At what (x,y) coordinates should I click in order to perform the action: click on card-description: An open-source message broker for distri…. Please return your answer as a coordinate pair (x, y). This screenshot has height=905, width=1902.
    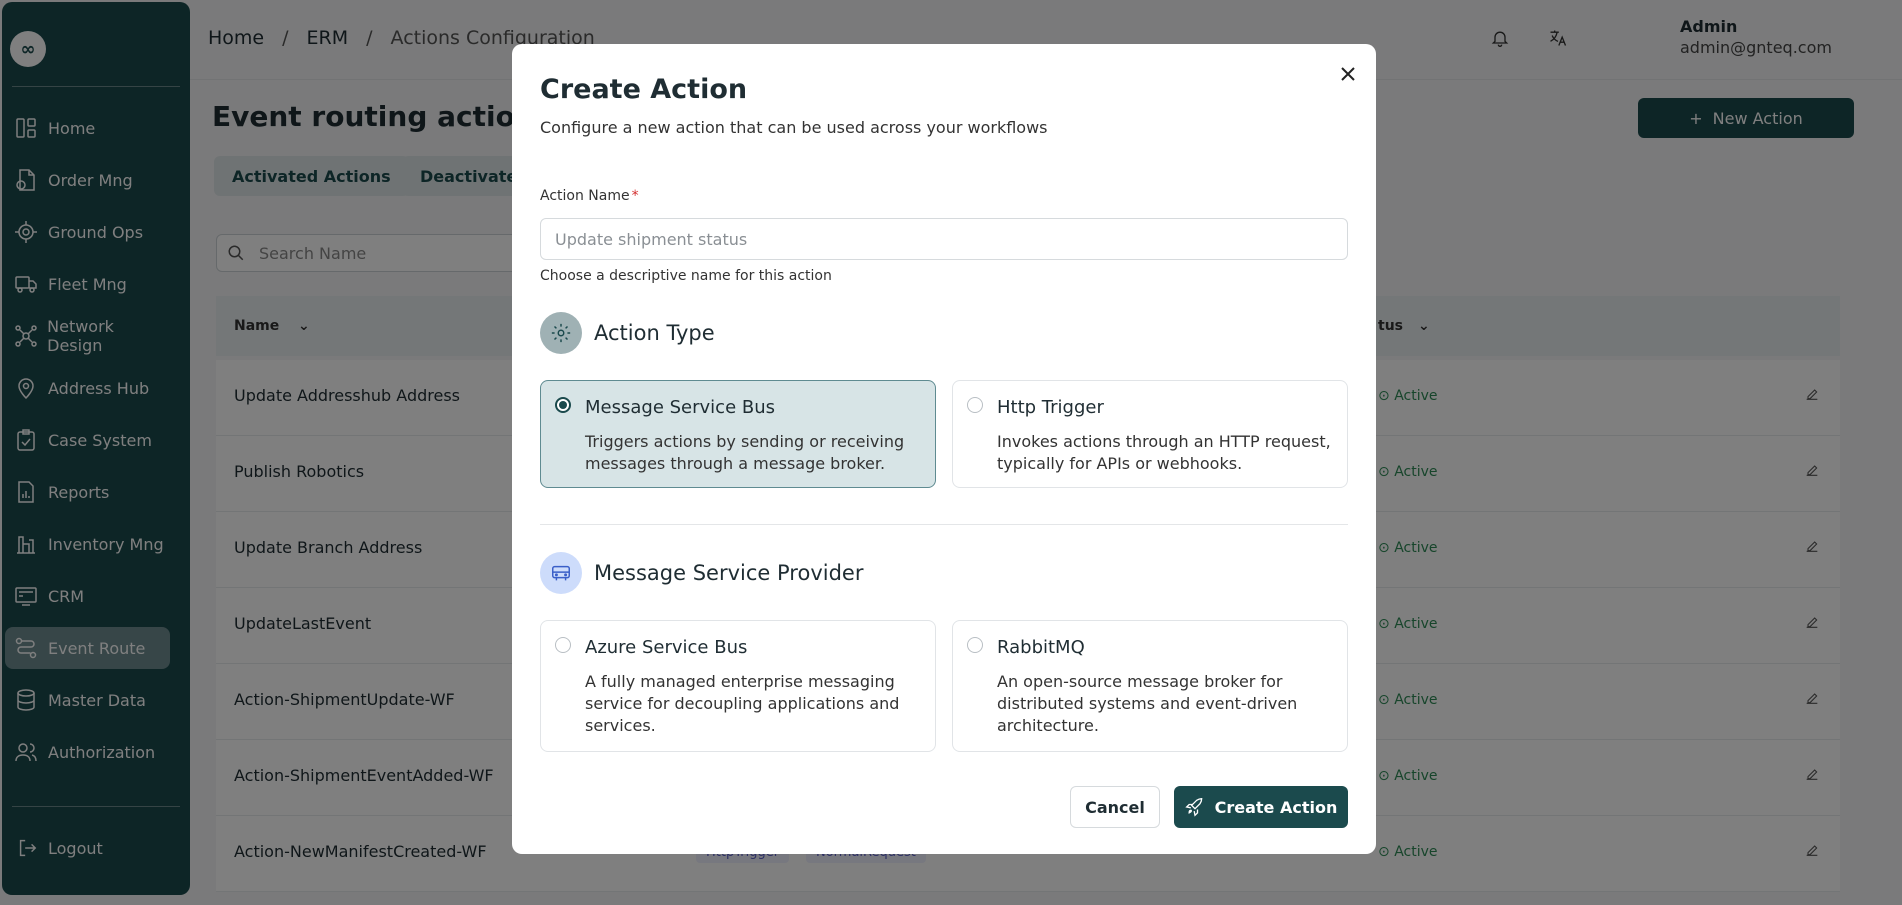
    Looking at the image, I should click on (1147, 703).